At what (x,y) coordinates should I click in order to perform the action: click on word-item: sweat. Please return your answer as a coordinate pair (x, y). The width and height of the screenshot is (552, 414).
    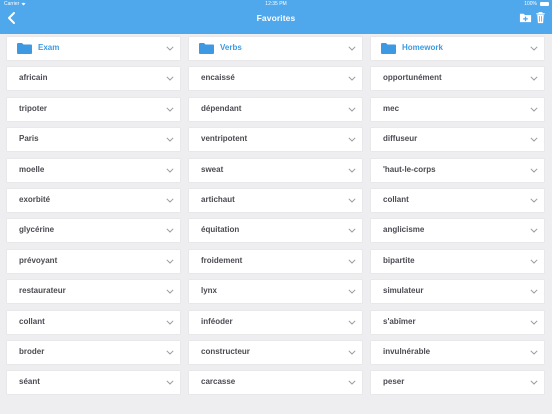
    Looking at the image, I should click on (275, 170).